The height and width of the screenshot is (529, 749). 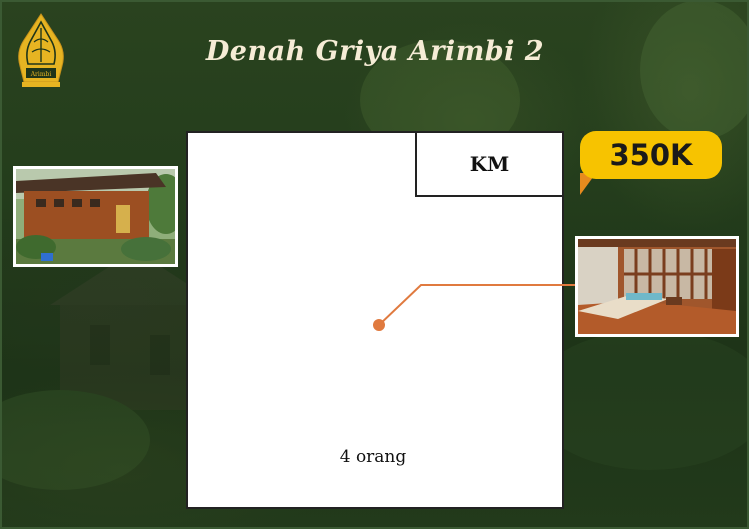 I want to click on bathroom-area: KM, so click(x=489, y=164).